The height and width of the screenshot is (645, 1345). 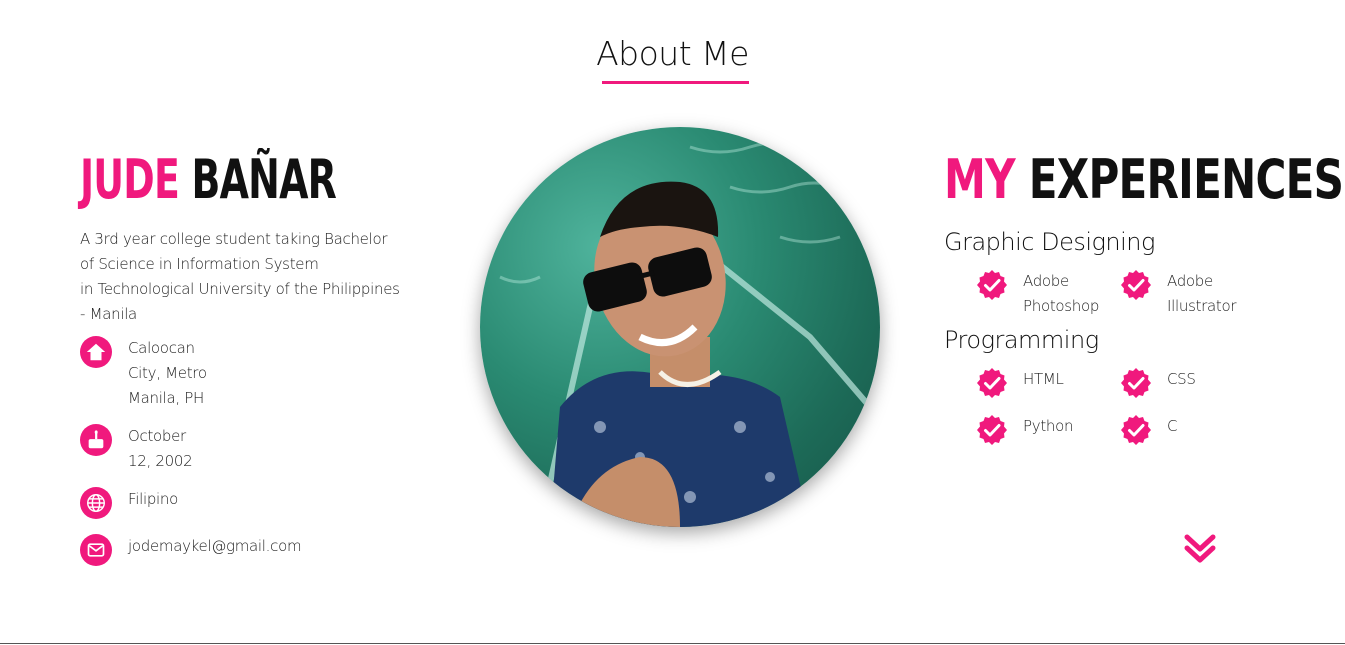 What do you see at coordinates (1061, 306) in the screenshot?
I see `skill-label-line: Photoshop` at bounding box center [1061, 306].